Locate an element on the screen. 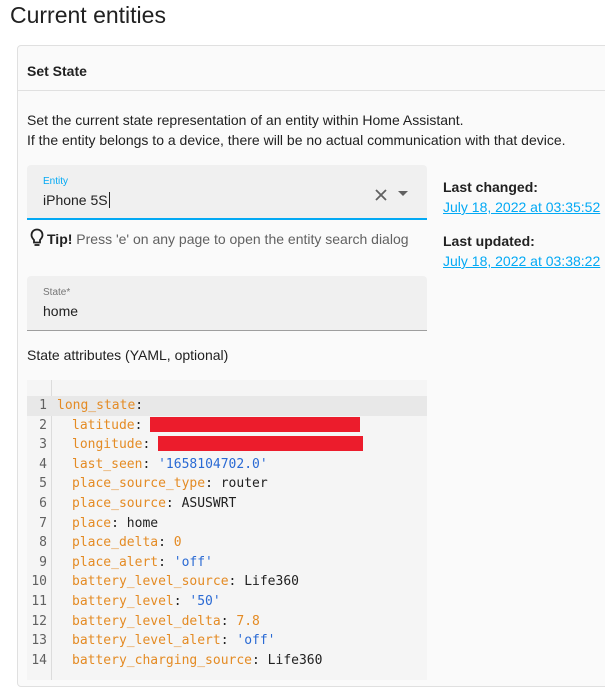 Image resolution: width=605 pixels, height=687 pixels. code-text: place: home is located at coordinates (107, 524).